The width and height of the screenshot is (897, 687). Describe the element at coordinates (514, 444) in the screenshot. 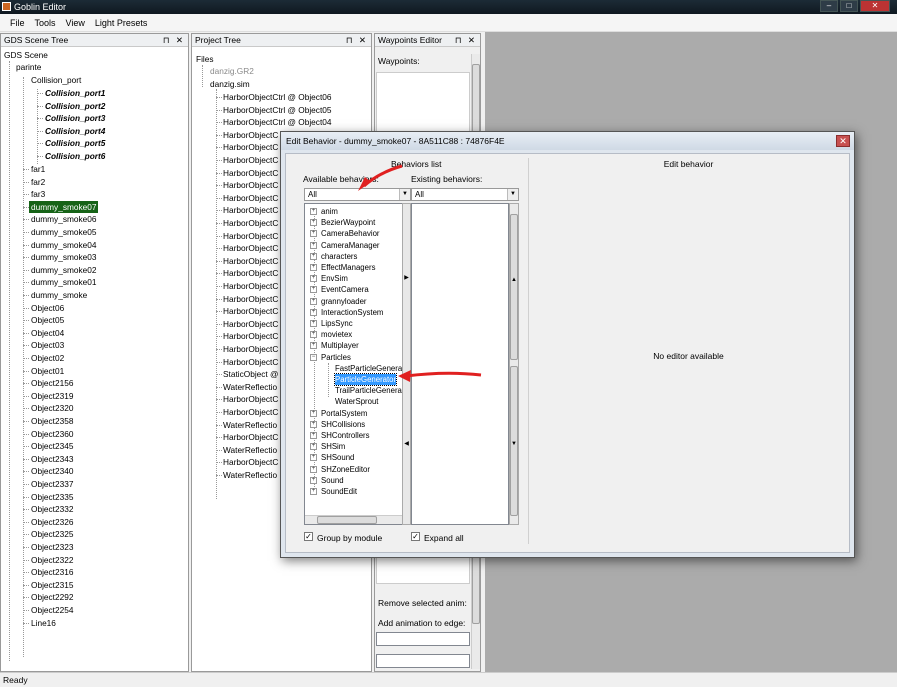

I see `scroll-down-icon: ▼` at that location.